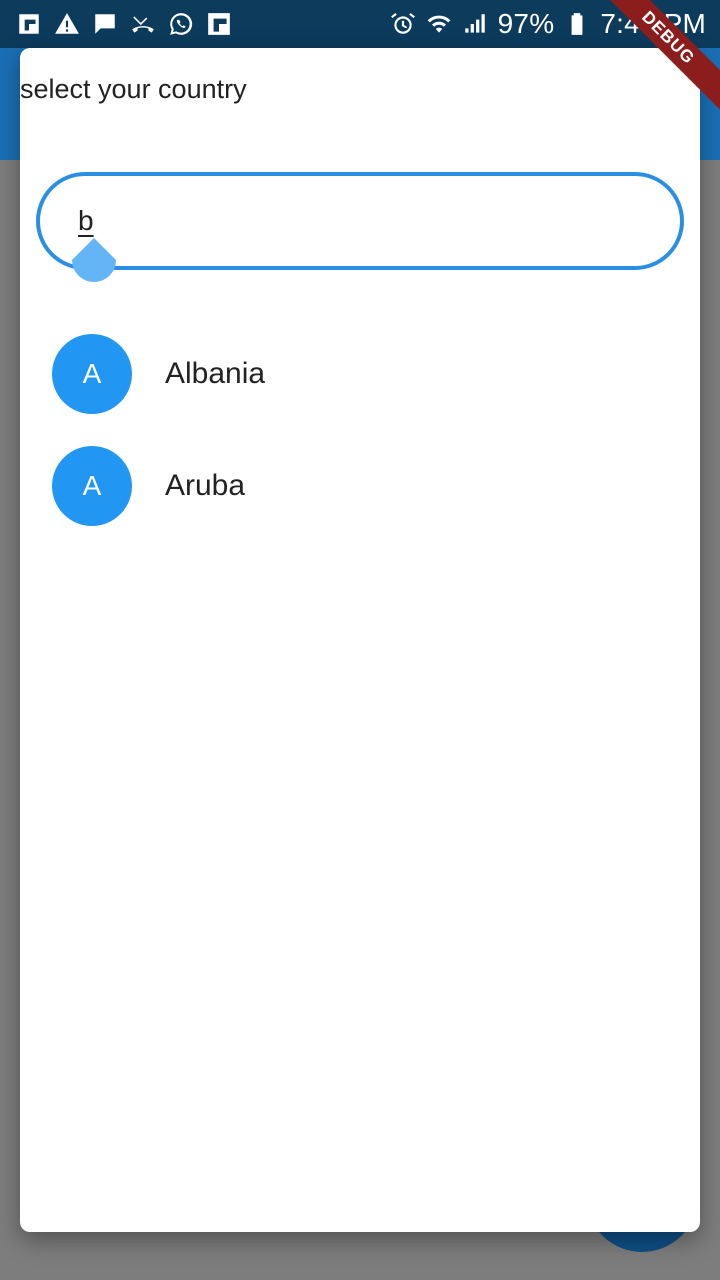 The height and width of the screenshot is (1280, 720). What do you see at coordinates (219, 24) in the screenshot?
I see `flipboard-square-icon` at bounding box center [219, 24].